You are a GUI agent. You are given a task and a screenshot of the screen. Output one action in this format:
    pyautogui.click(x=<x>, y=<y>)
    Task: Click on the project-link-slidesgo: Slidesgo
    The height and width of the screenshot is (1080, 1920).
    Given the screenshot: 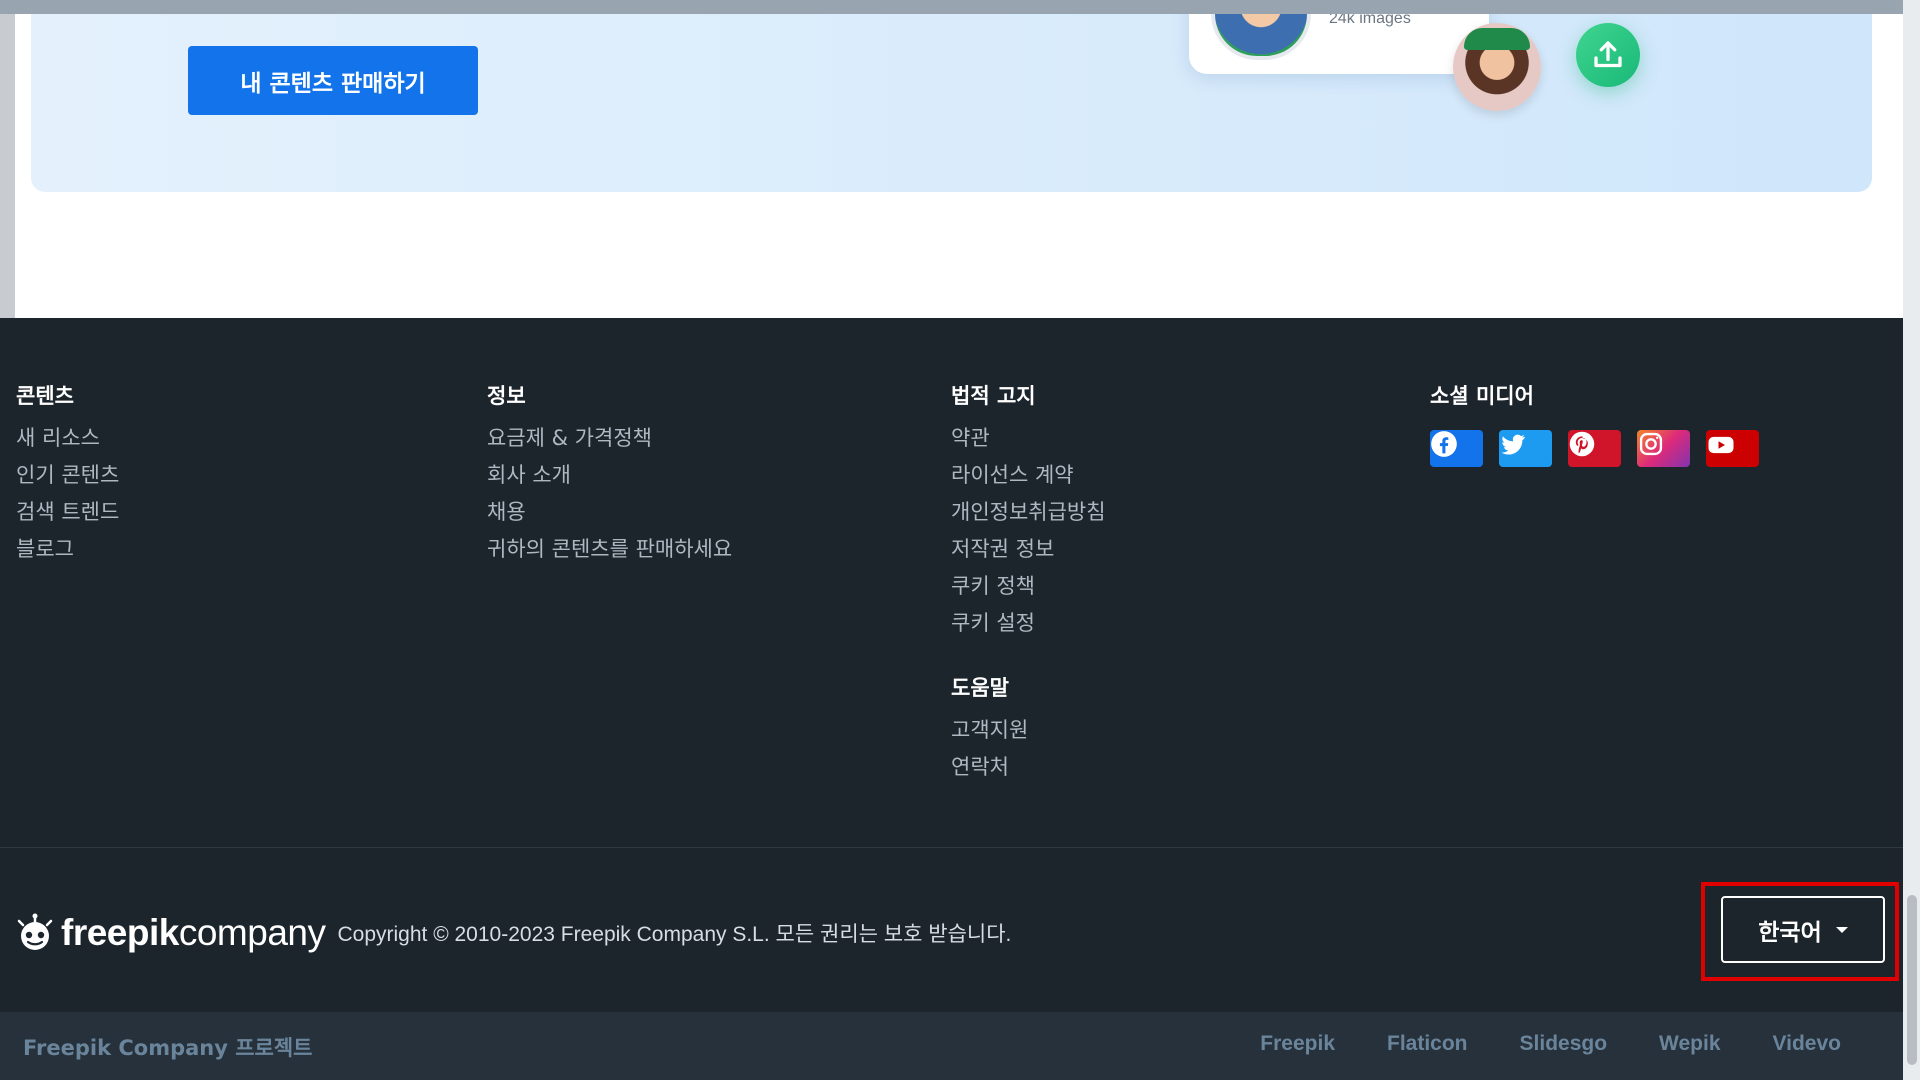 What is the action you would take?
    pyautogui.click(x=1564, y=1044)
    